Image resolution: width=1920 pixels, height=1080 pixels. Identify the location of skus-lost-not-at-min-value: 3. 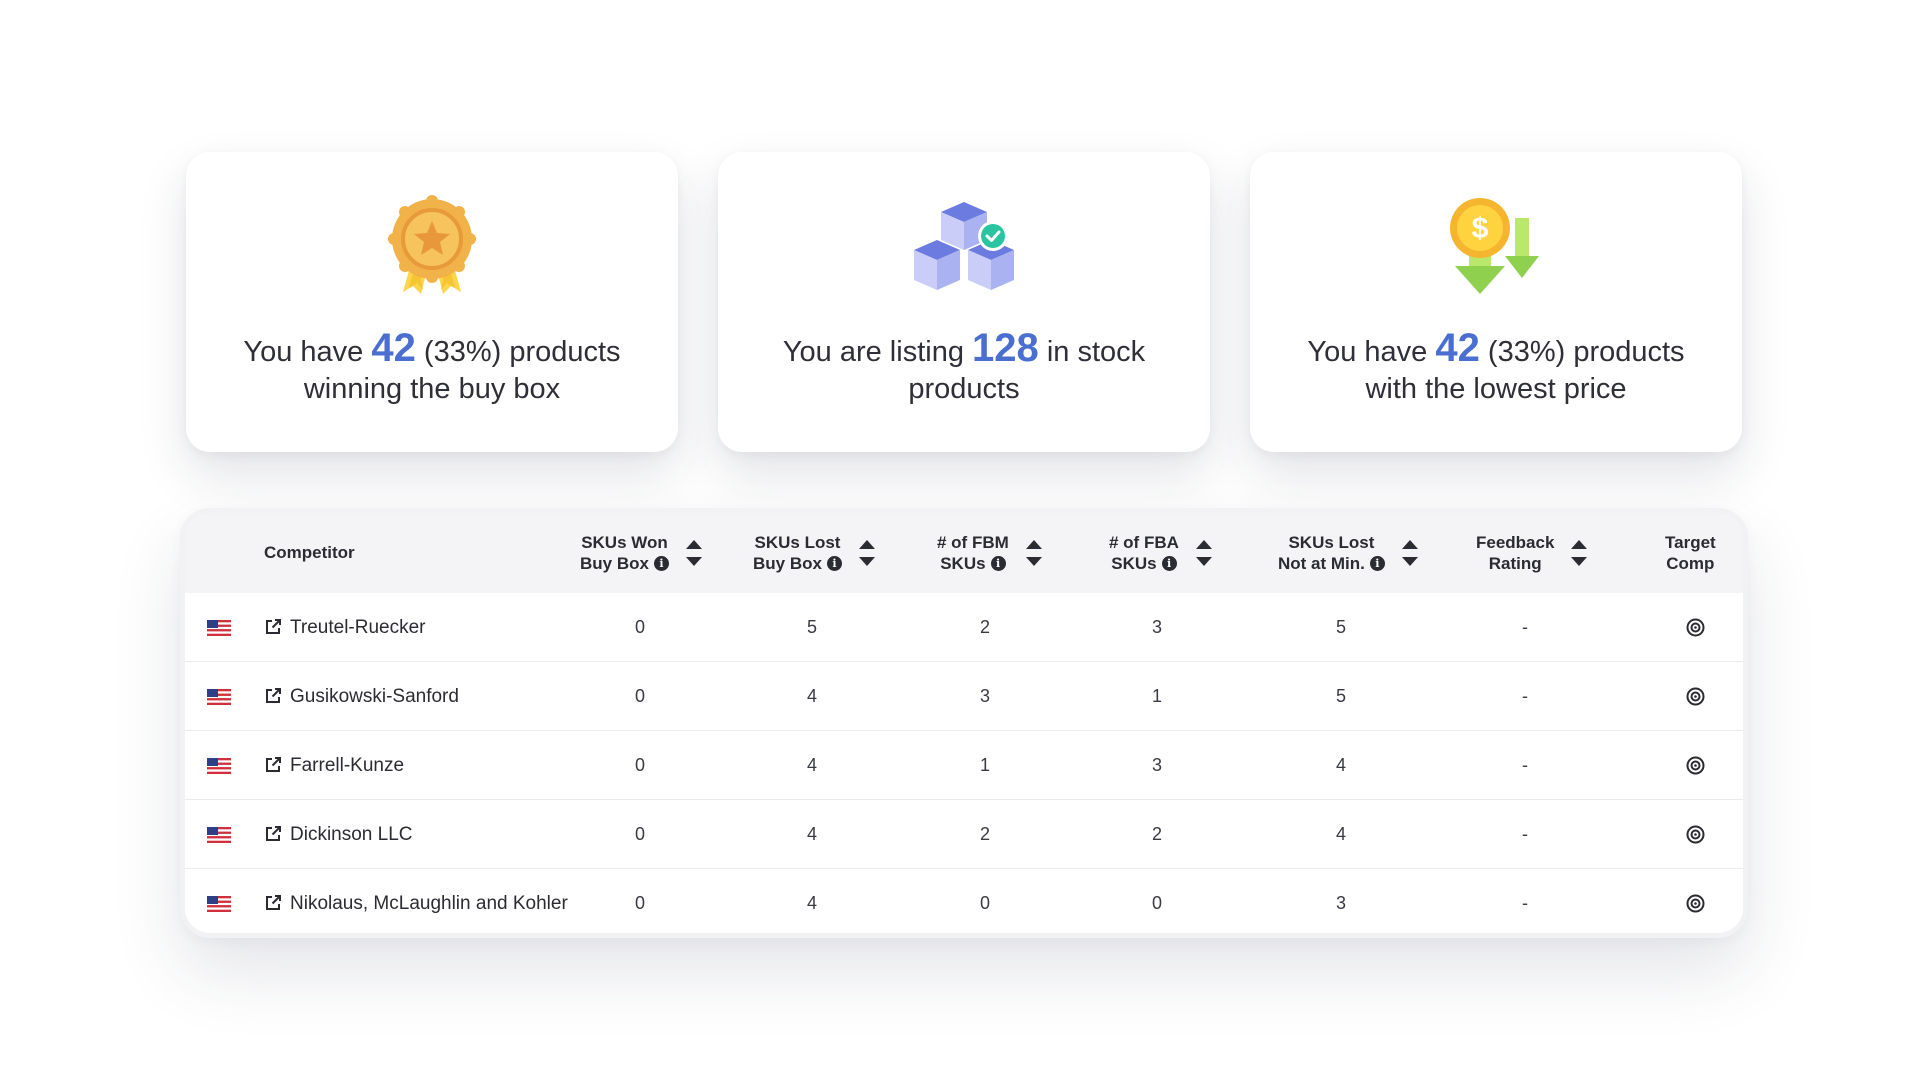
(1340, 903).